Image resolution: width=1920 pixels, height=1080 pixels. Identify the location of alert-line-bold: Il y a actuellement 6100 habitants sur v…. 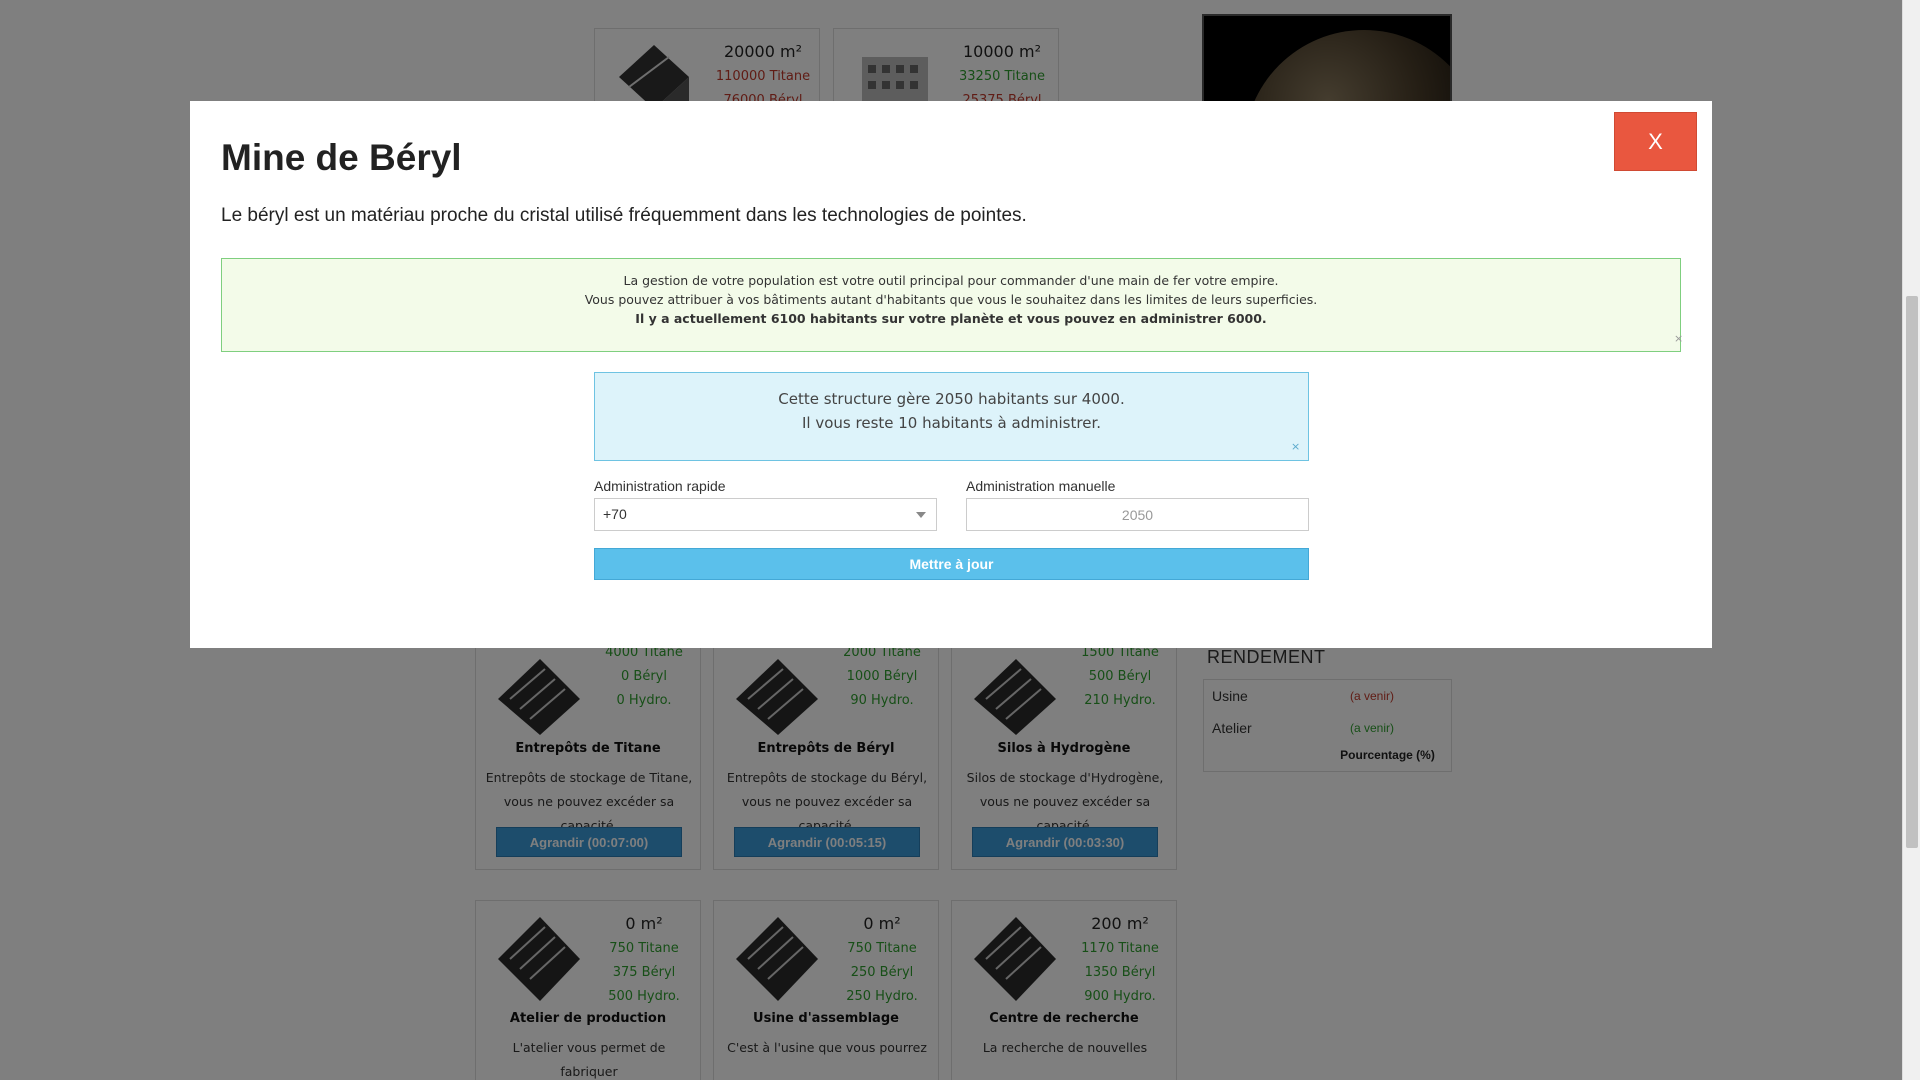
(951, 318).